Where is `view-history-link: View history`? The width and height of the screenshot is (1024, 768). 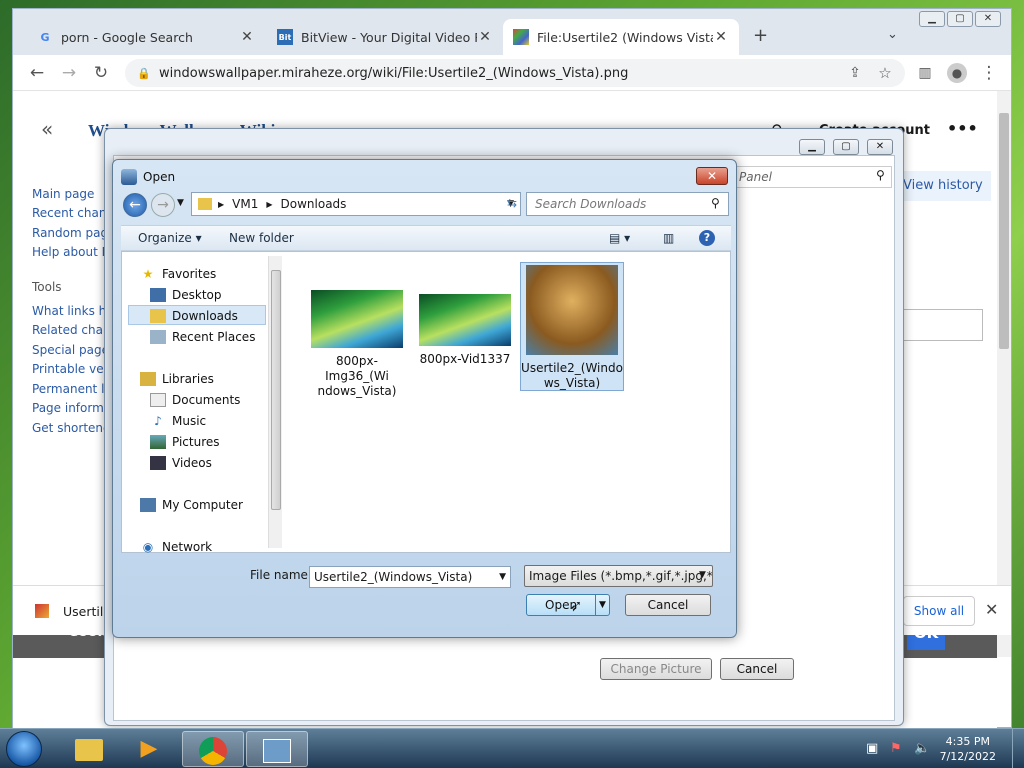
view-history-link: View history is located at coordinates (945, 186).